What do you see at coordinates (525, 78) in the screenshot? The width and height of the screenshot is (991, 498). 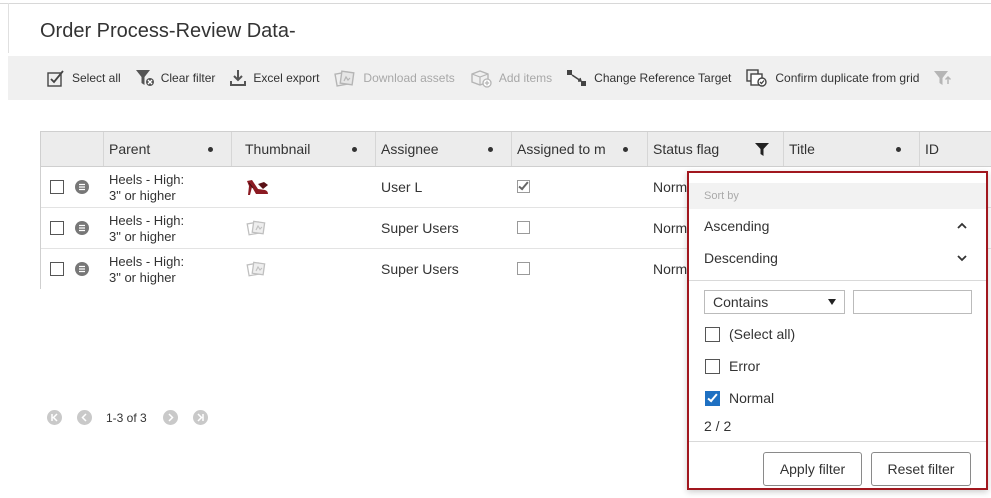 I see `add-items-label: Add items` at bounding box center [525, 78].